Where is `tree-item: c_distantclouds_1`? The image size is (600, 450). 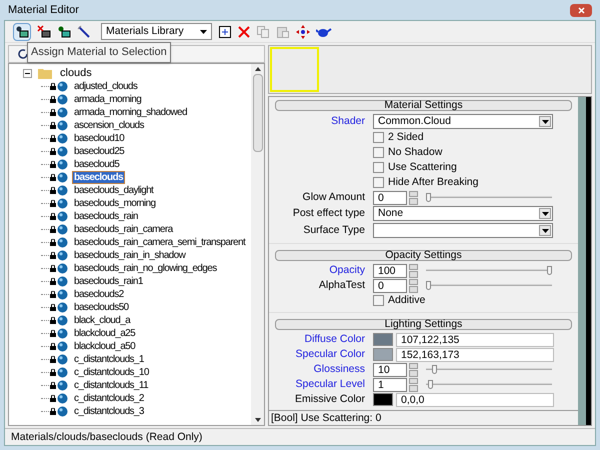 tree-item: c_distantclouds_1 is located at coordinates (109, 359).